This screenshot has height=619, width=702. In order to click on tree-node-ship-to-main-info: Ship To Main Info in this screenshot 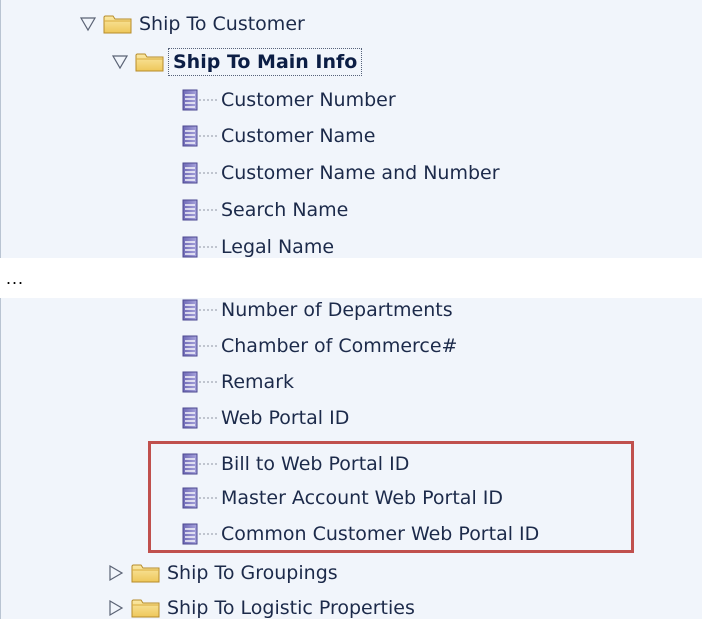, I will do `click(237, 62)`.